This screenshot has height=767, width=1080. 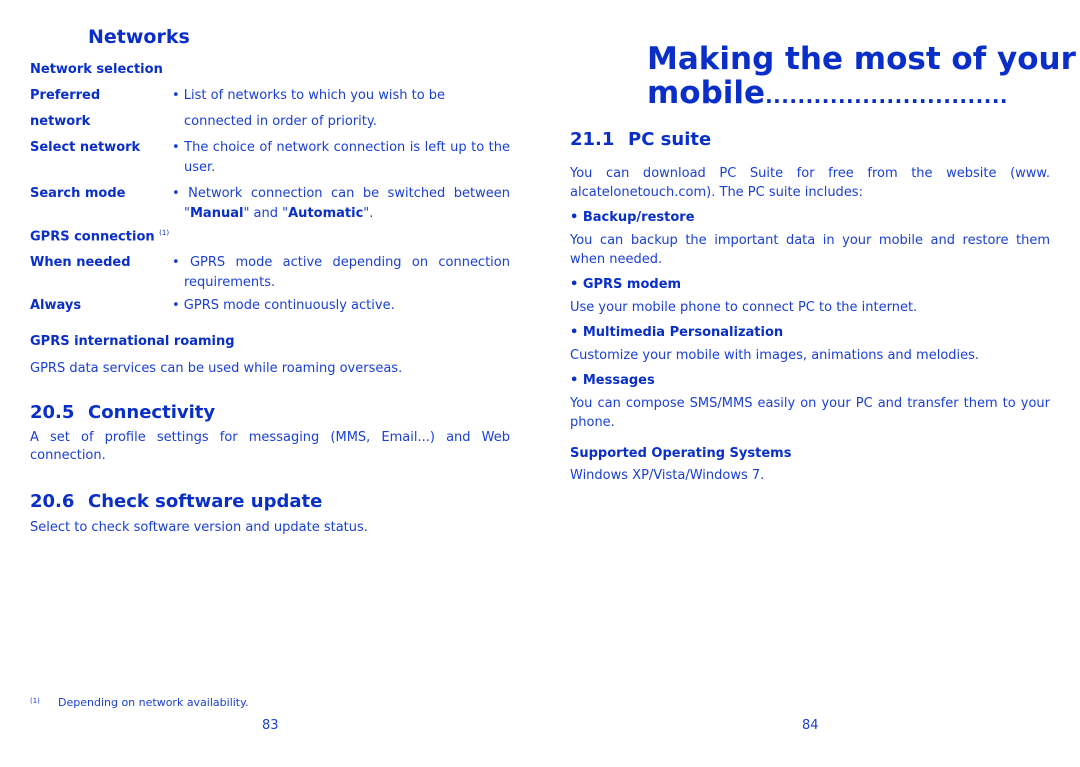 I want to click on section-title: PC suite, so click(x=670, y=139).